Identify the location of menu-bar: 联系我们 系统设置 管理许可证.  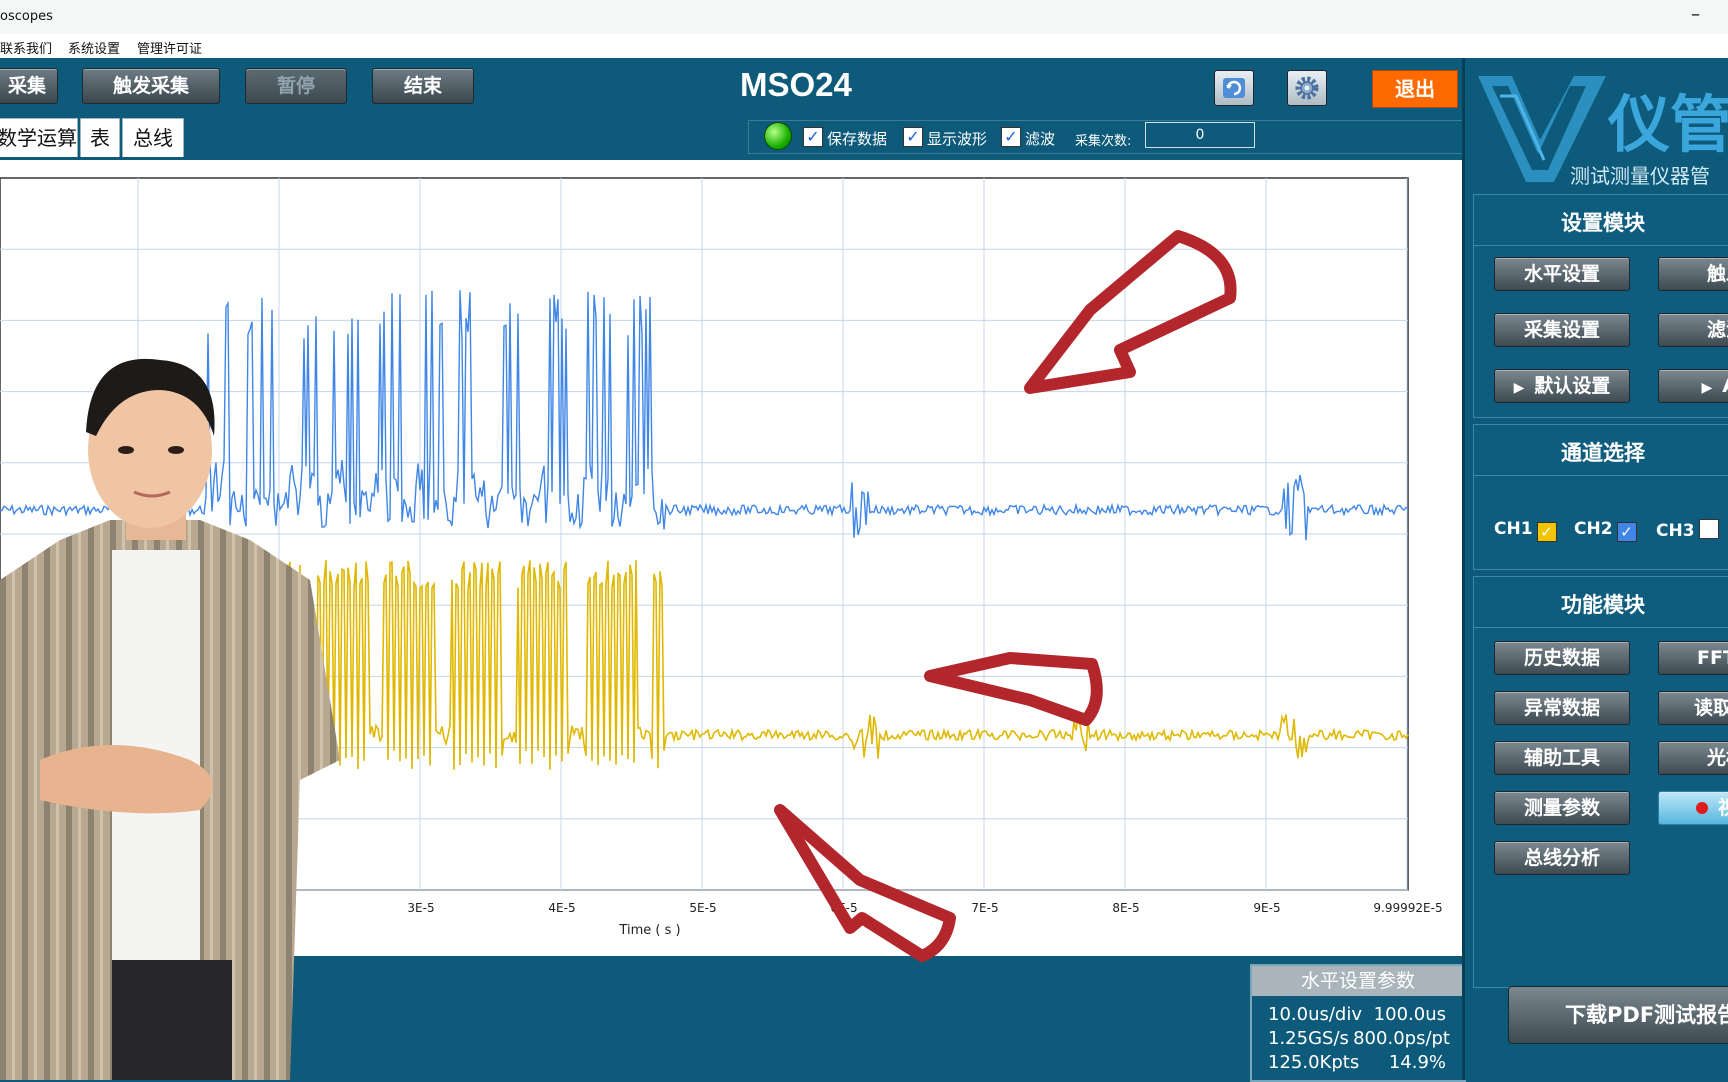
(864, 46).